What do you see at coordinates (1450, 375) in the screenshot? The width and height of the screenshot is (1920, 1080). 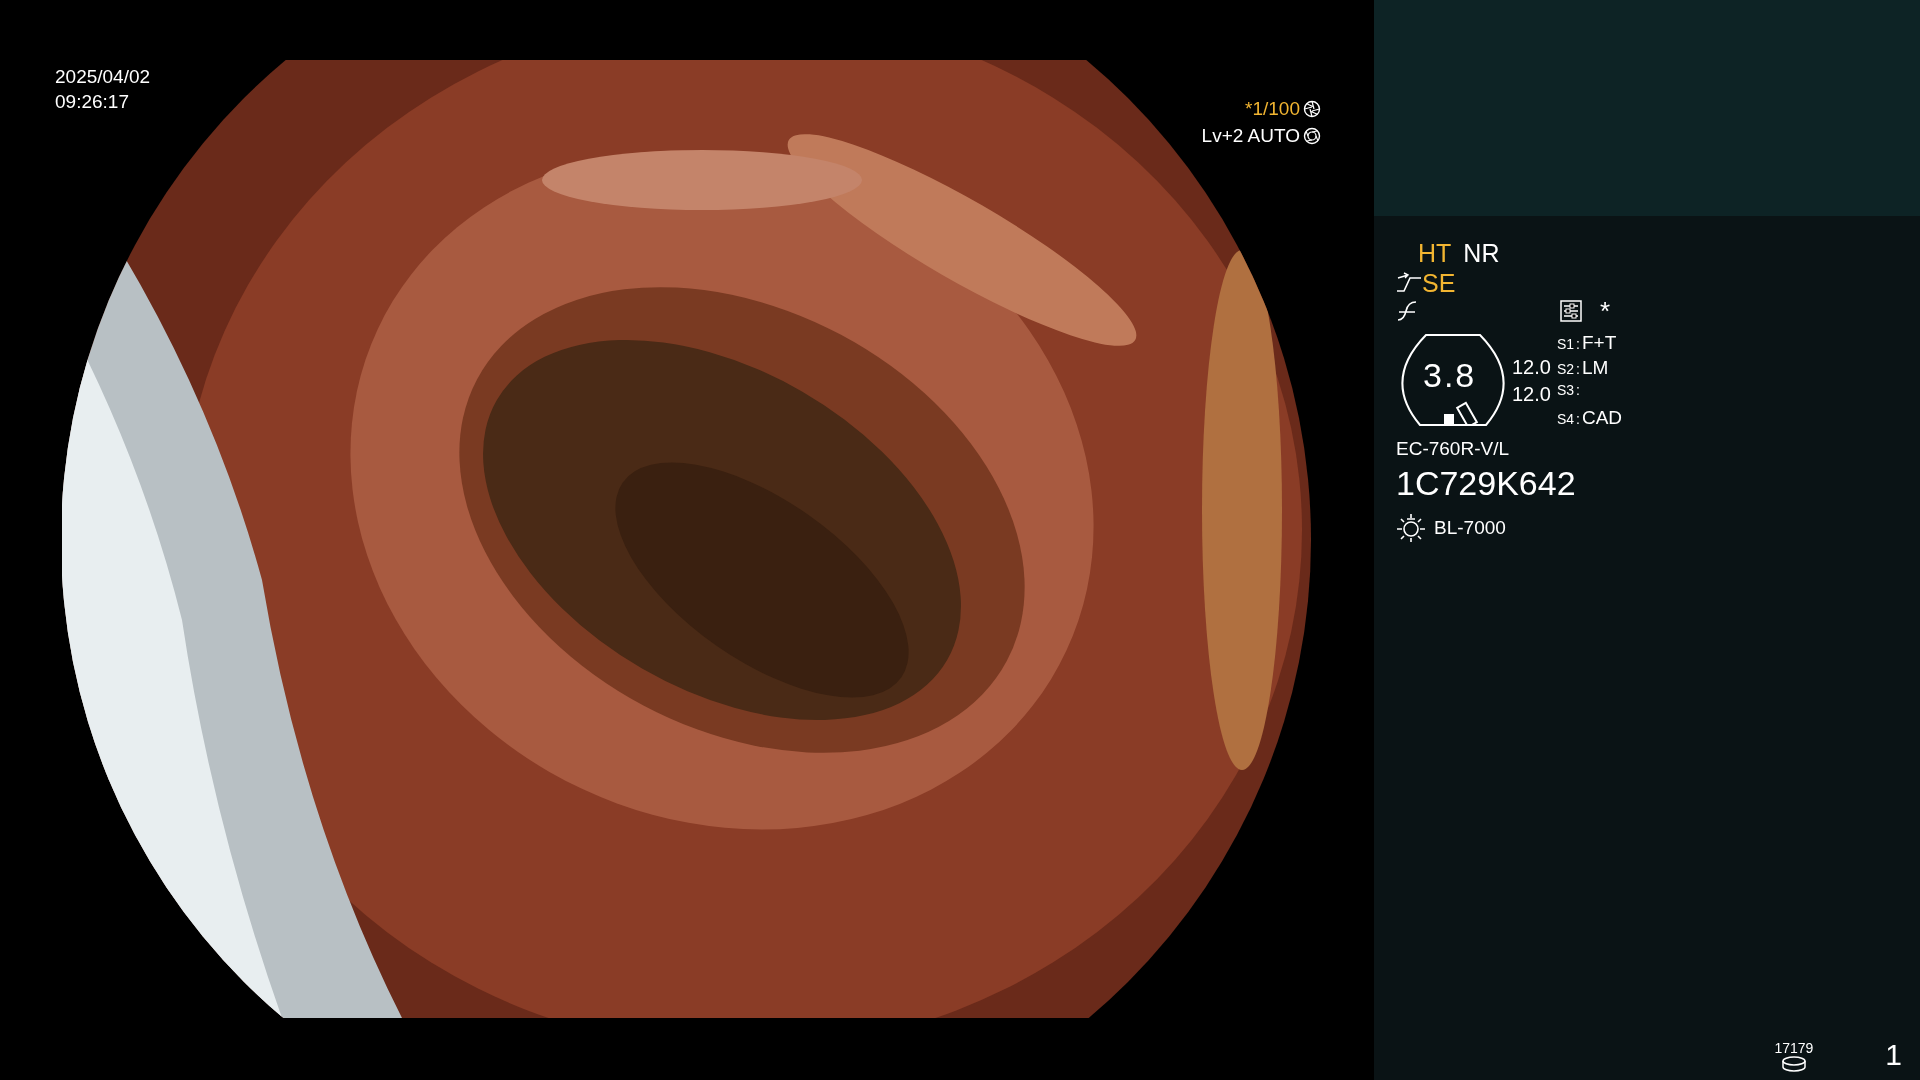 I see `zoom-value: 3.8` at bounding box center [1450, 375].